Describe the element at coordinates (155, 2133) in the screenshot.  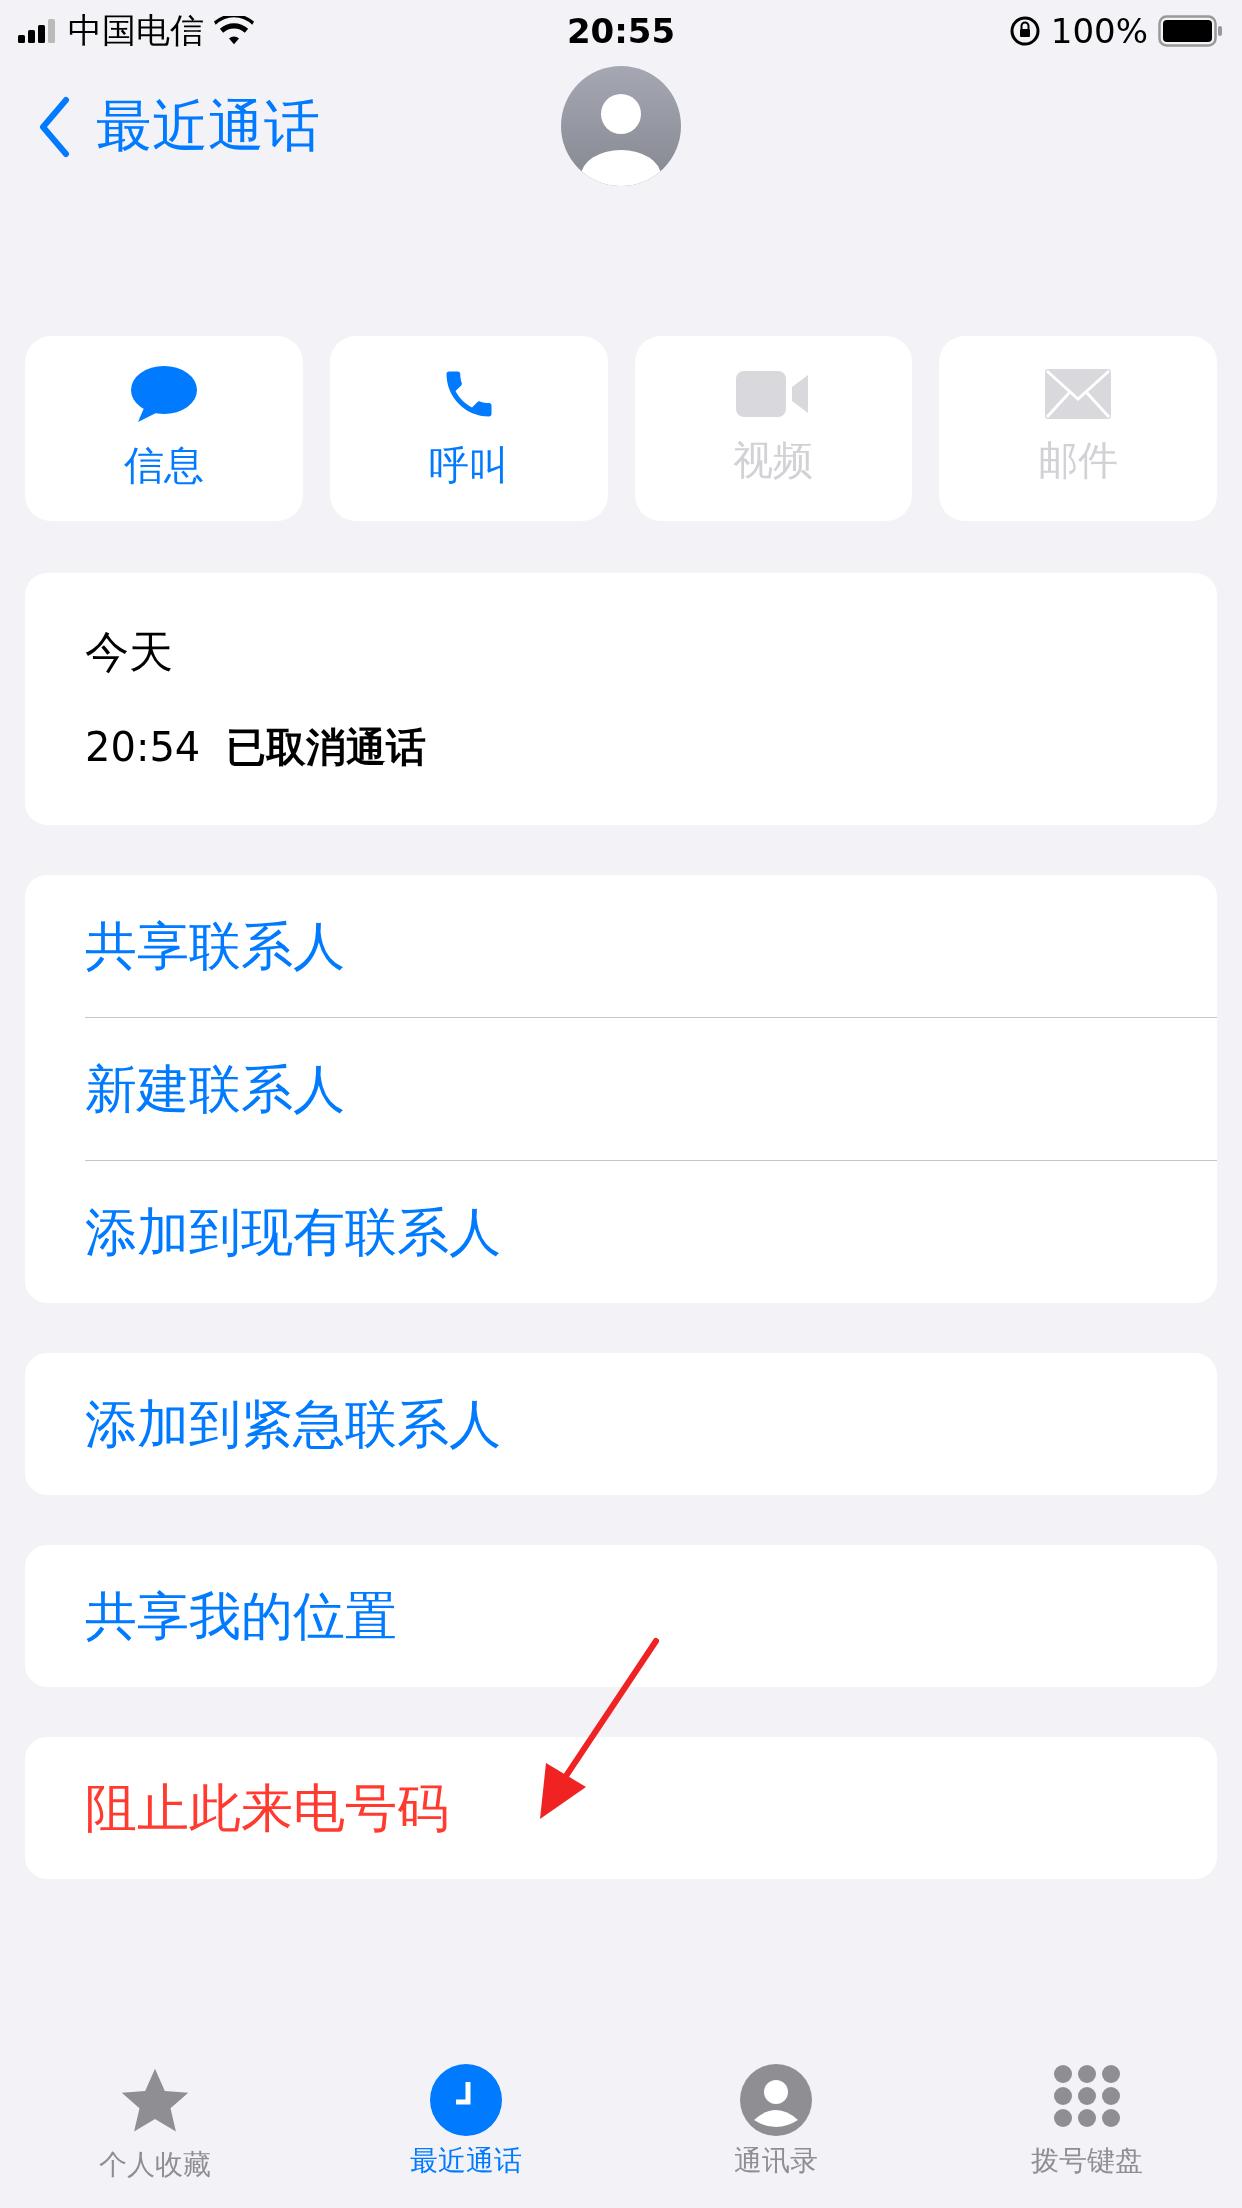
I see `tab-bar-item: 个人收藏` at that location.